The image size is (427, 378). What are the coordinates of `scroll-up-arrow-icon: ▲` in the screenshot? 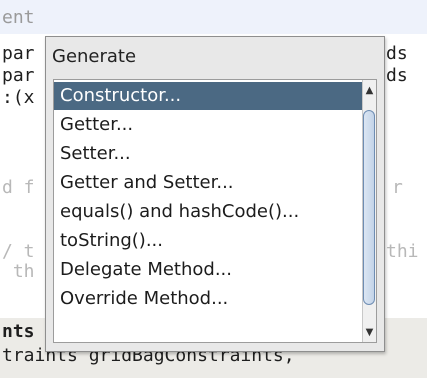 It's located at (369, 90).